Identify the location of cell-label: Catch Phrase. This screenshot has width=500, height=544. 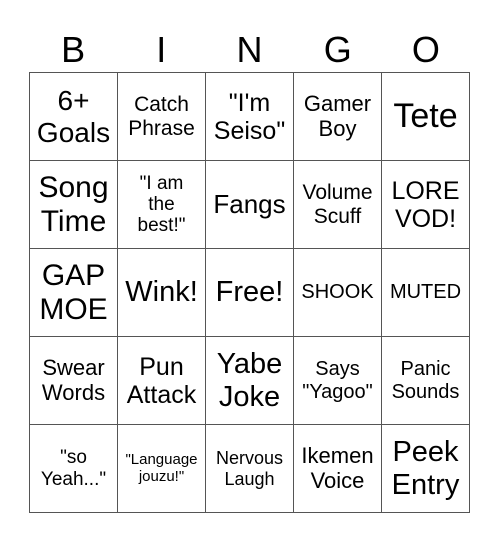
(161, 116).